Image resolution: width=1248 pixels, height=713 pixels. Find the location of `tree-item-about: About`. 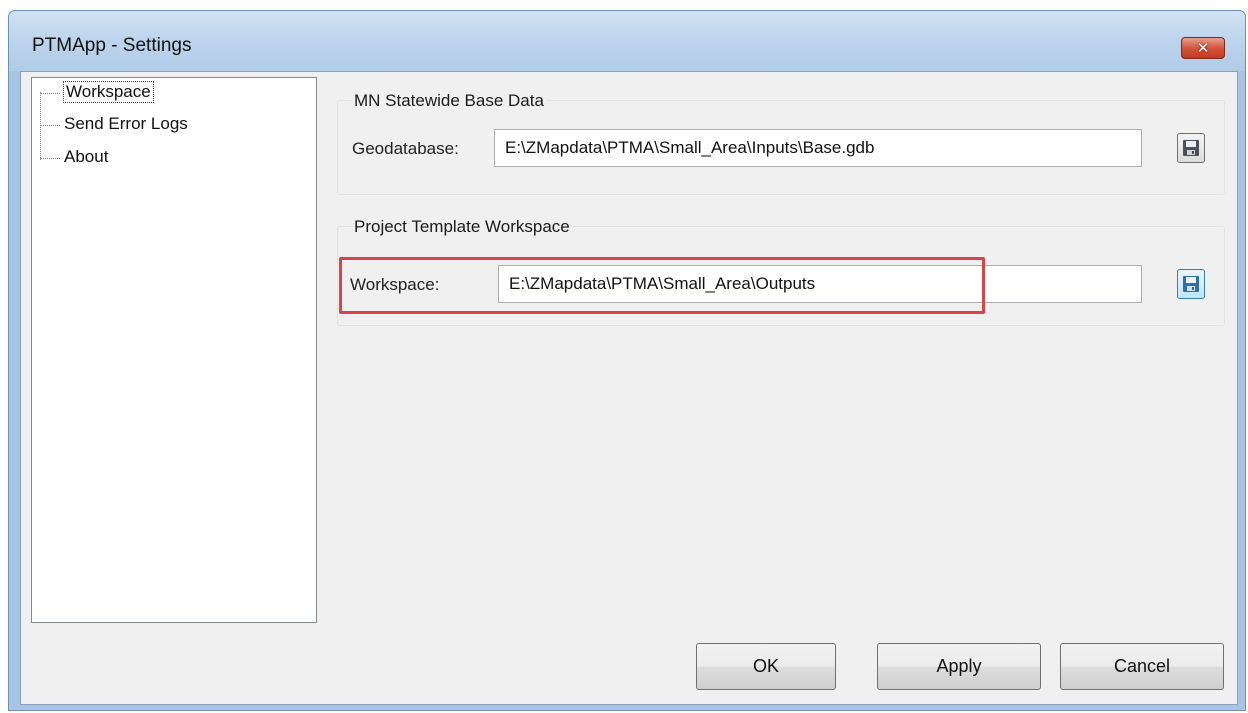

tree-item-about: About is located at coordinates (74, 157).